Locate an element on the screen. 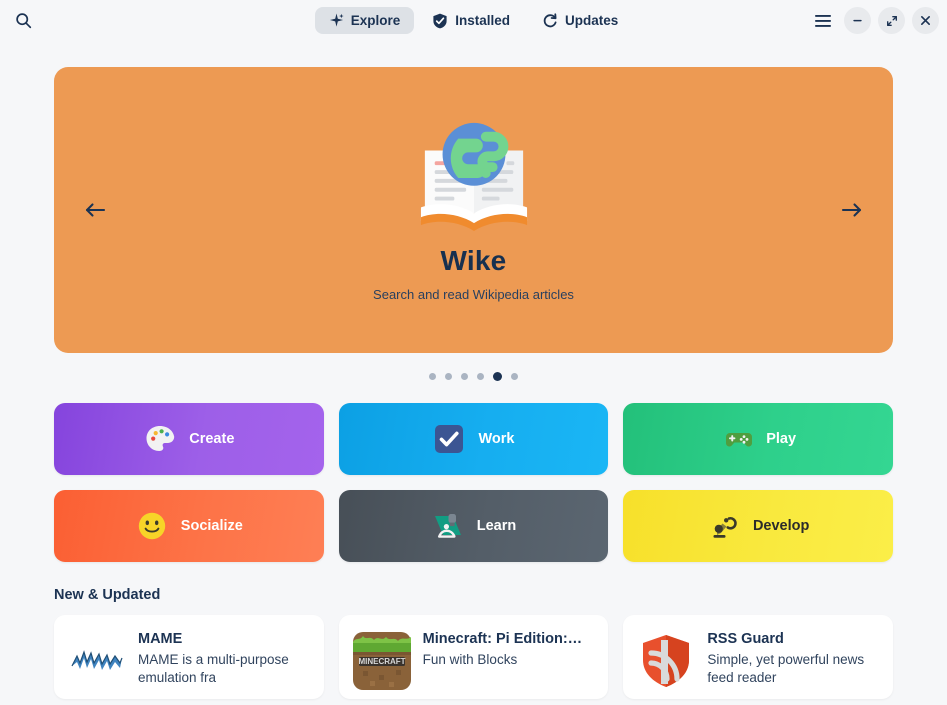 The height and width of the screenshot is (705, 947). category-tile-learn-label: Learn is located at coordinates (496, 526).